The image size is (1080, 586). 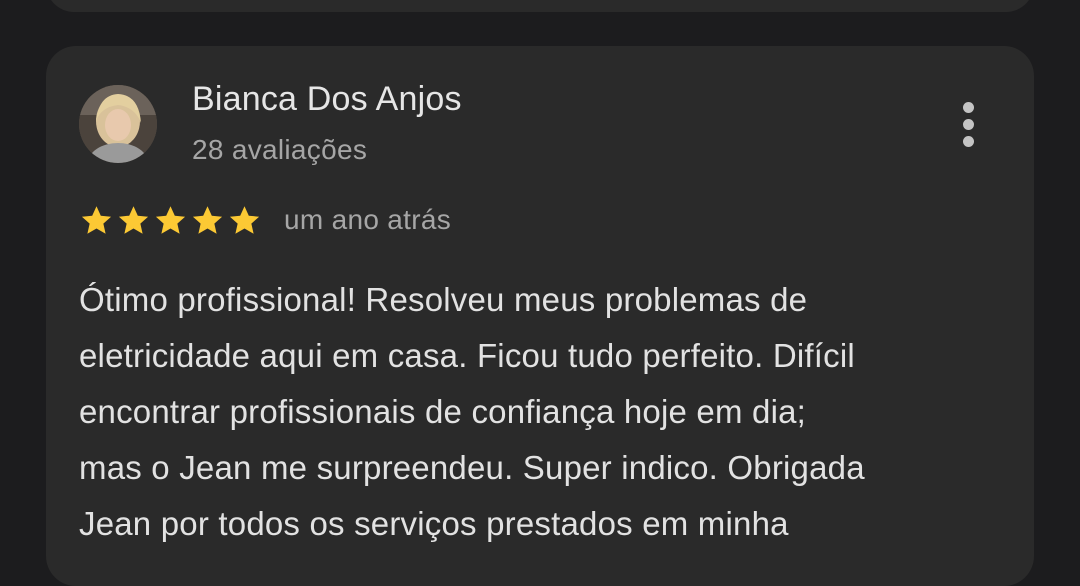 I want to click on previous-review-card, so click(x=540, y=6).